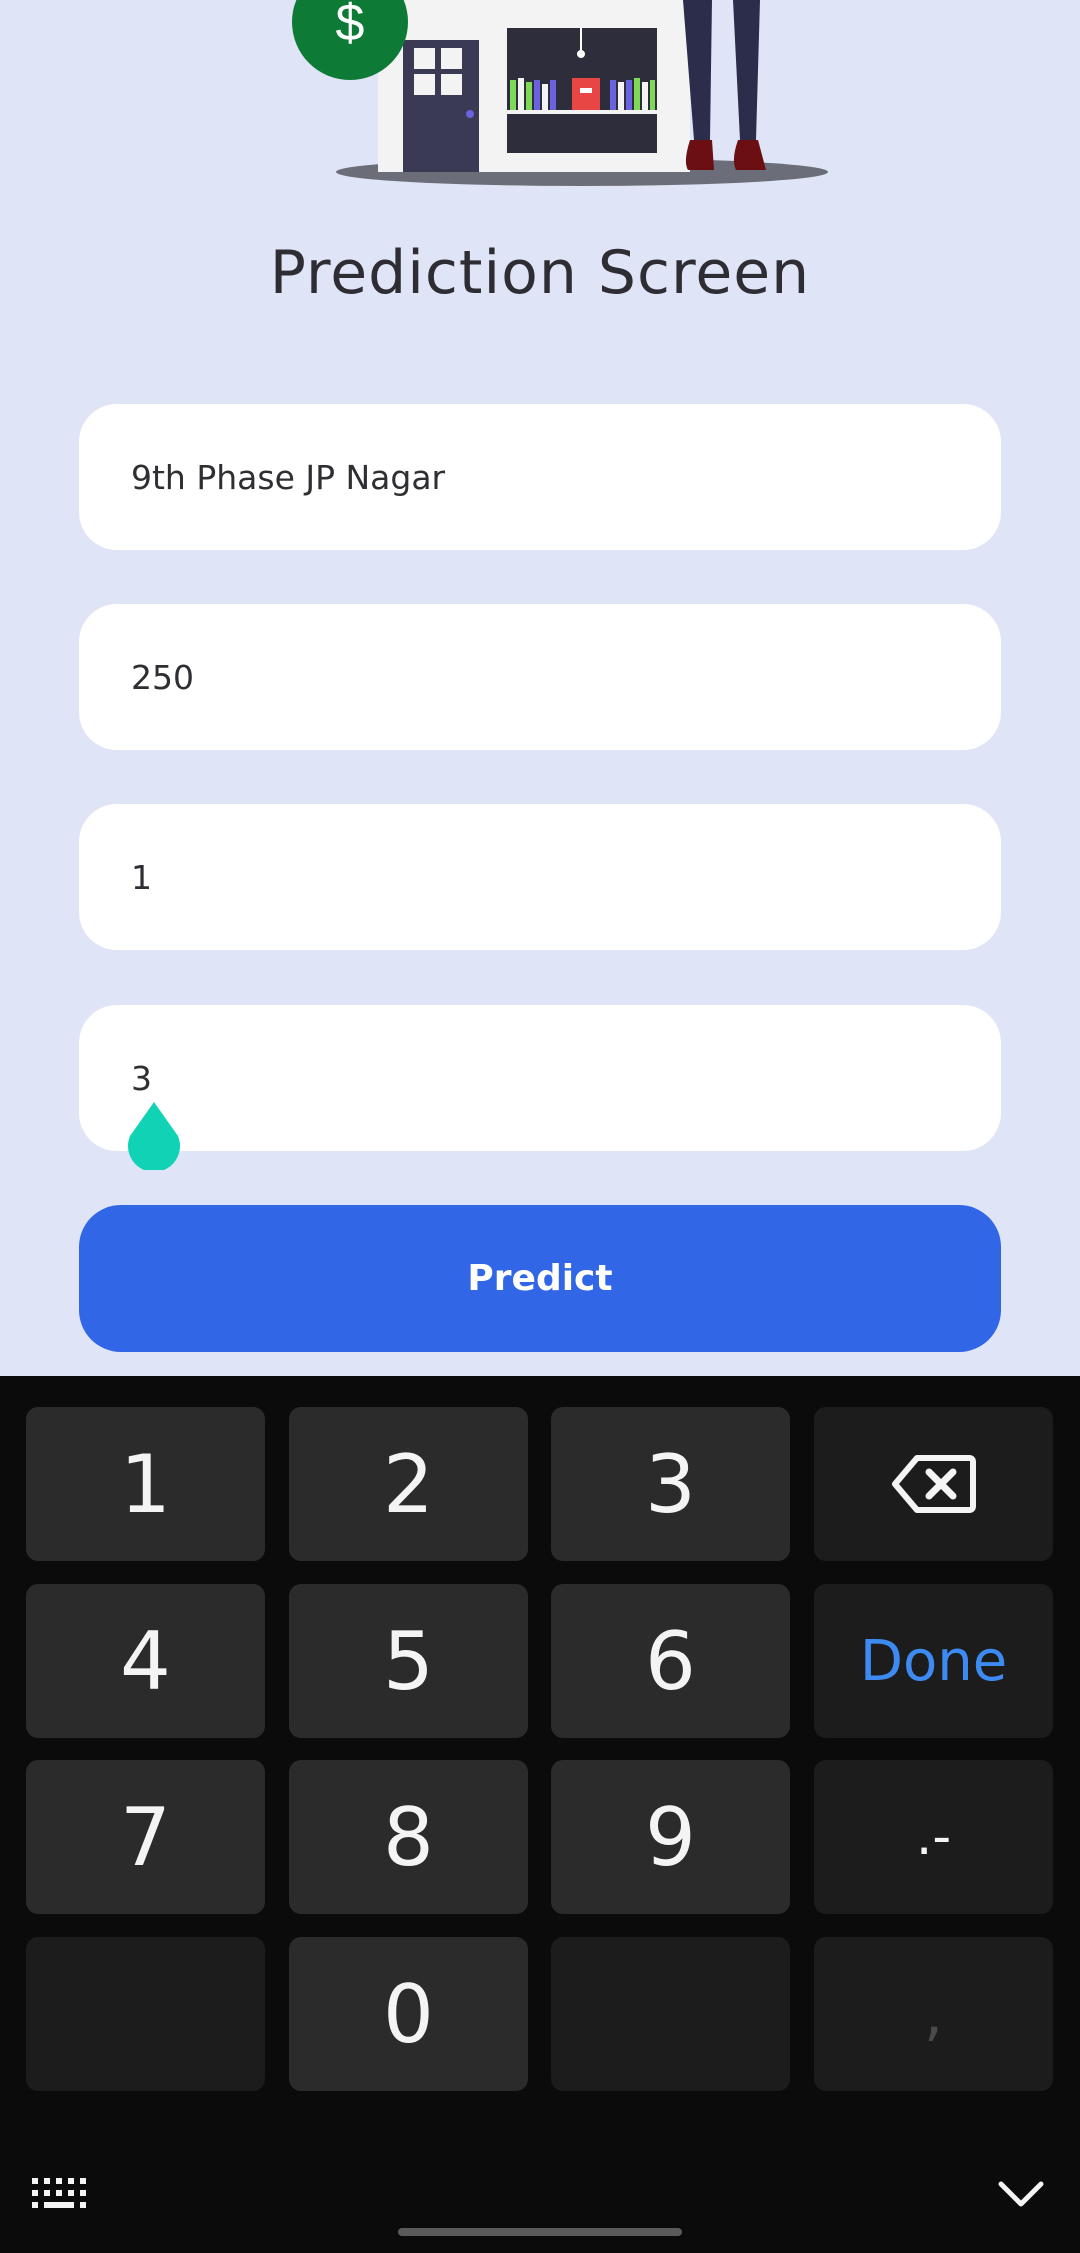 The image size is (1080, 2253). What do you see at coordinates (670, 1837) in the screenshot?
I see `key-9: 9` at bounding box center [670, 1837].